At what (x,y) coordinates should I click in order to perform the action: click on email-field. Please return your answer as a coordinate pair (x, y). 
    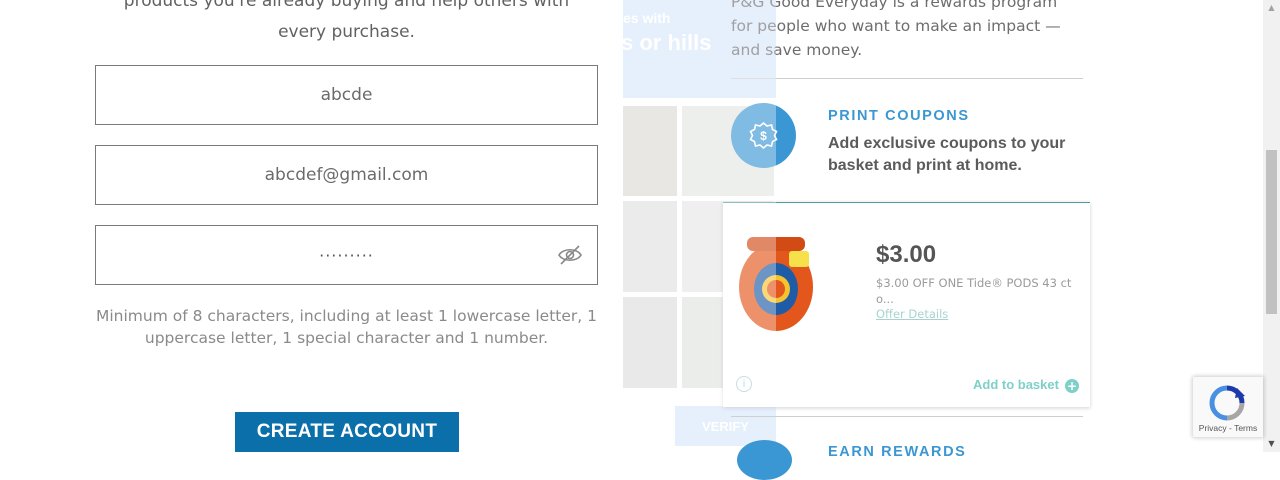
    Looking at the image, I should click on (346, 175).